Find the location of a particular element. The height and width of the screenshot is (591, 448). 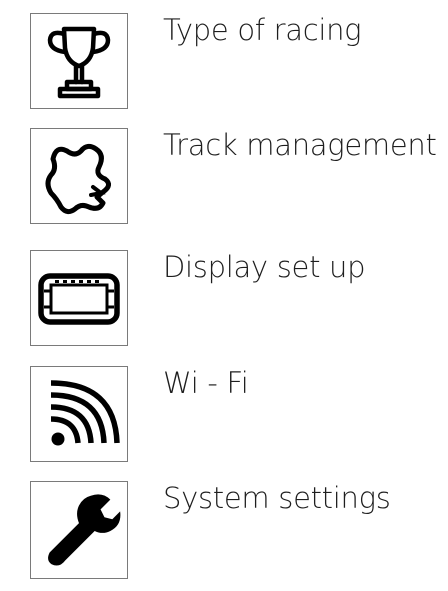

wrench-icon is located at coordinates (84, 530).